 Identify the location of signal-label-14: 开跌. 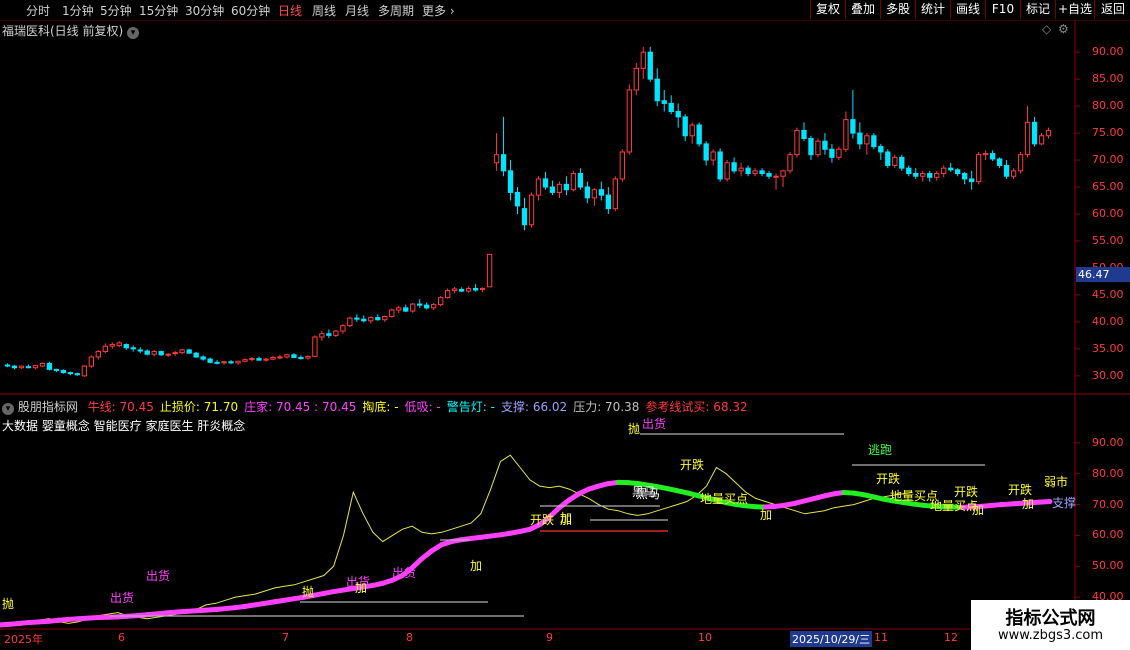
(692, 464).